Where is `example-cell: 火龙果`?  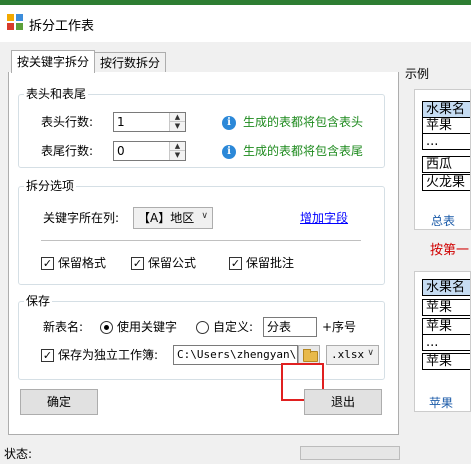
example-cell: 火龙果 is located at coordinates (446, 182).